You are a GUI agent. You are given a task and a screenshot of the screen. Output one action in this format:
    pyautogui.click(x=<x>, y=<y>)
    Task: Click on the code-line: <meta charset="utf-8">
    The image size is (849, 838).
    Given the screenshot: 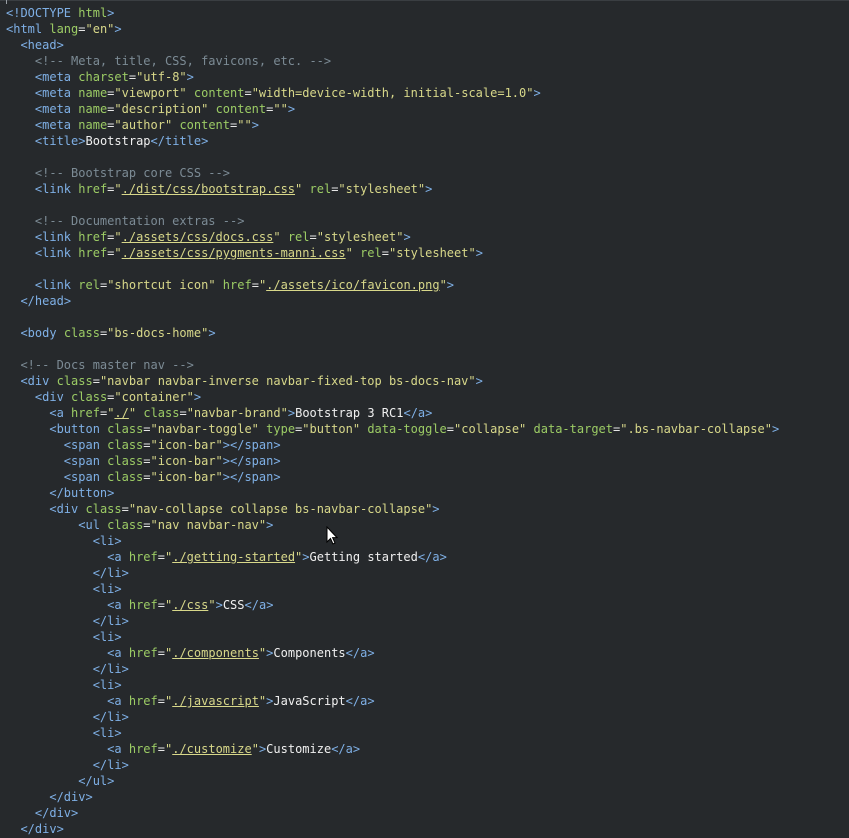 What is the action you would take?
    pyautogui.click(x=114, y=77)
    